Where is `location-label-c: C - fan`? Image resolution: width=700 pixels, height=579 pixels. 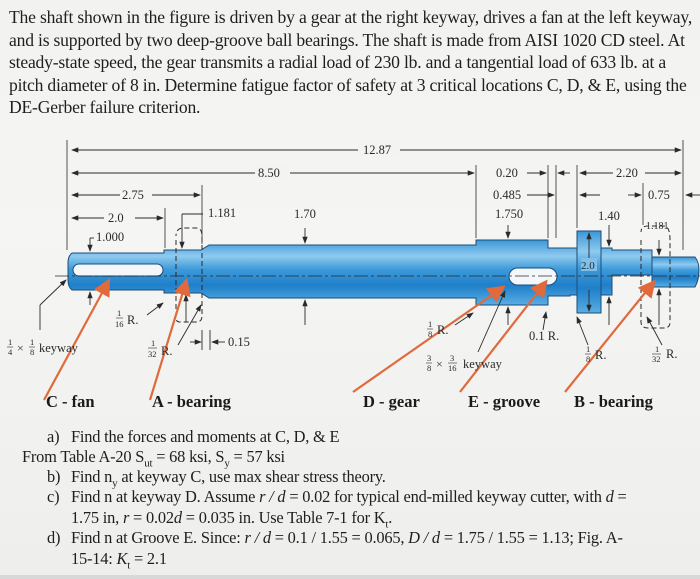
location-label-c: C - fan is located at coordinates (70, 401).